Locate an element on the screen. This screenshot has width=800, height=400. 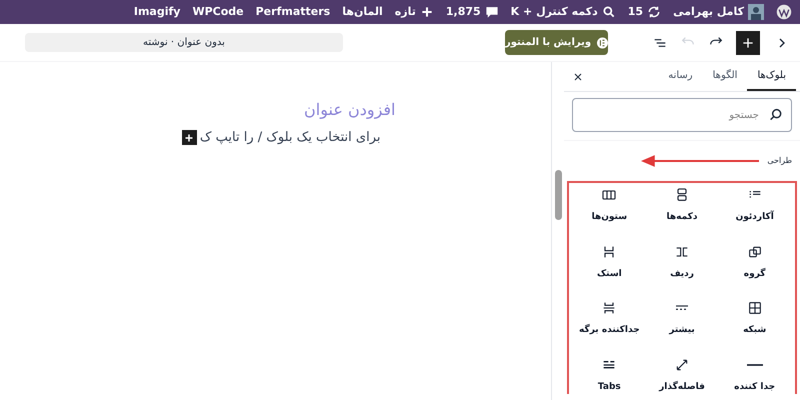
search-field: جستجو is located at coordinates (682, 115).